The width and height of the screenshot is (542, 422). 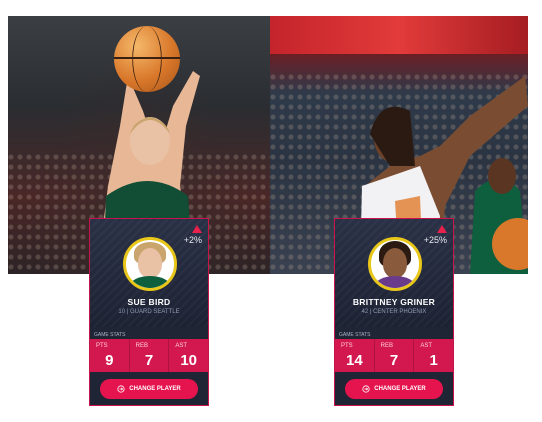 I want to click on player-subtitle: 10 | GUARD SEATTLE, so click(x=149, y=312).